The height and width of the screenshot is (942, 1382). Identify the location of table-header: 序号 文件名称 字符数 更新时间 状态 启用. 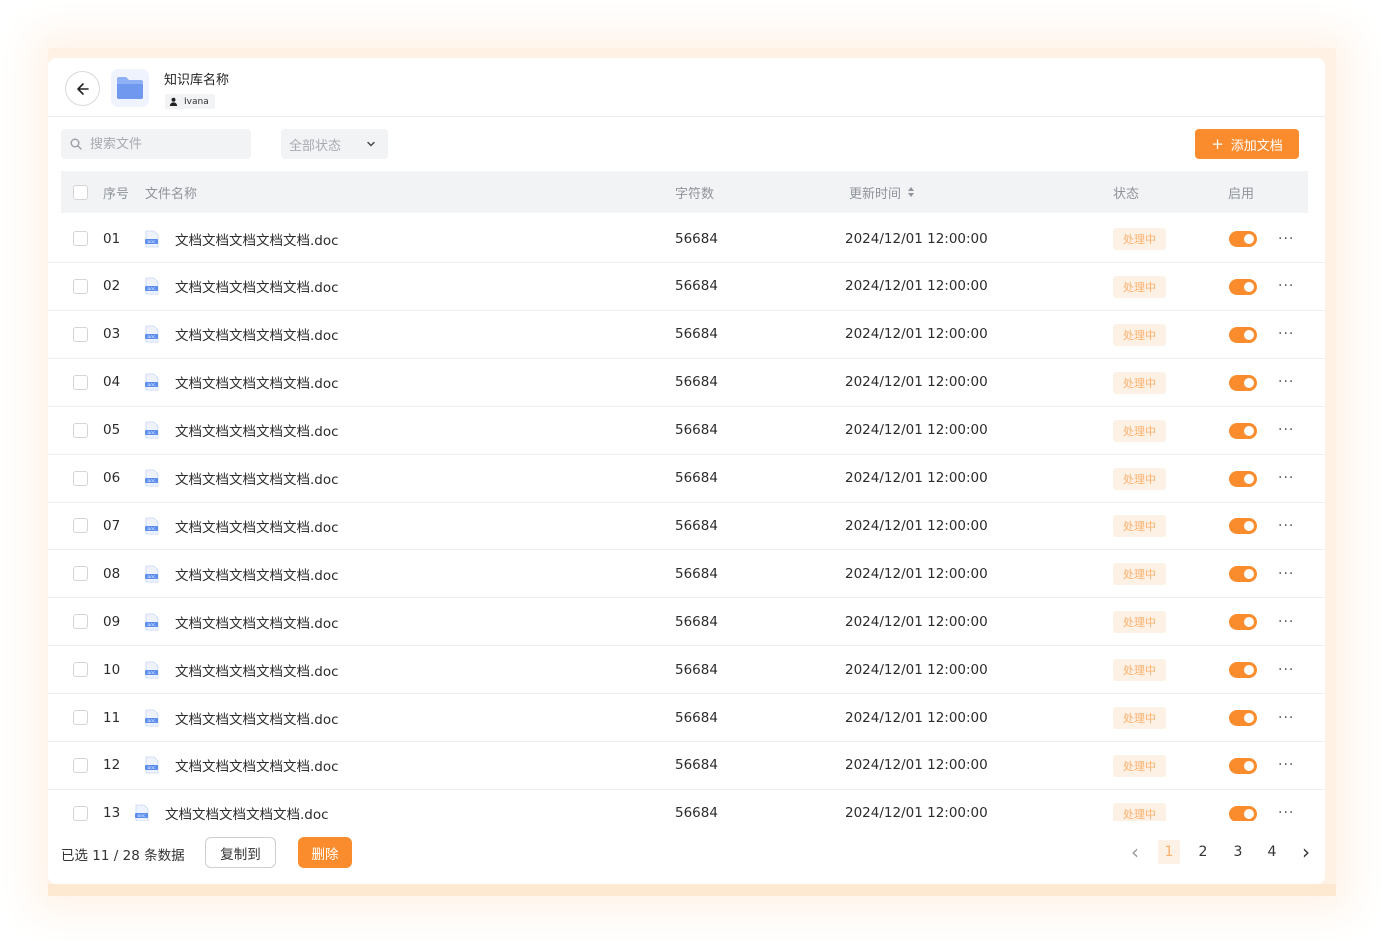
(684, 192).